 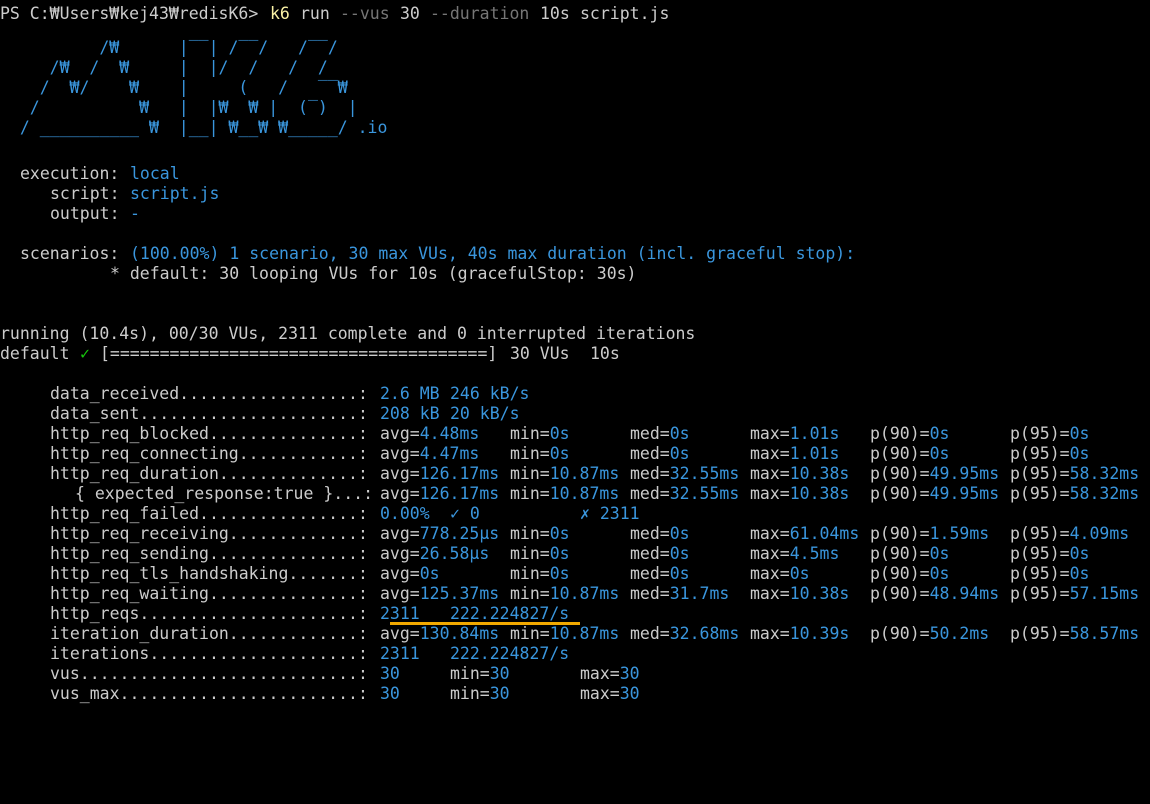 What do you see at coordinates (440, 633) in the screenshot?
I see `stat-avg: avg=130.84ms` at bounding box center [440, 633].